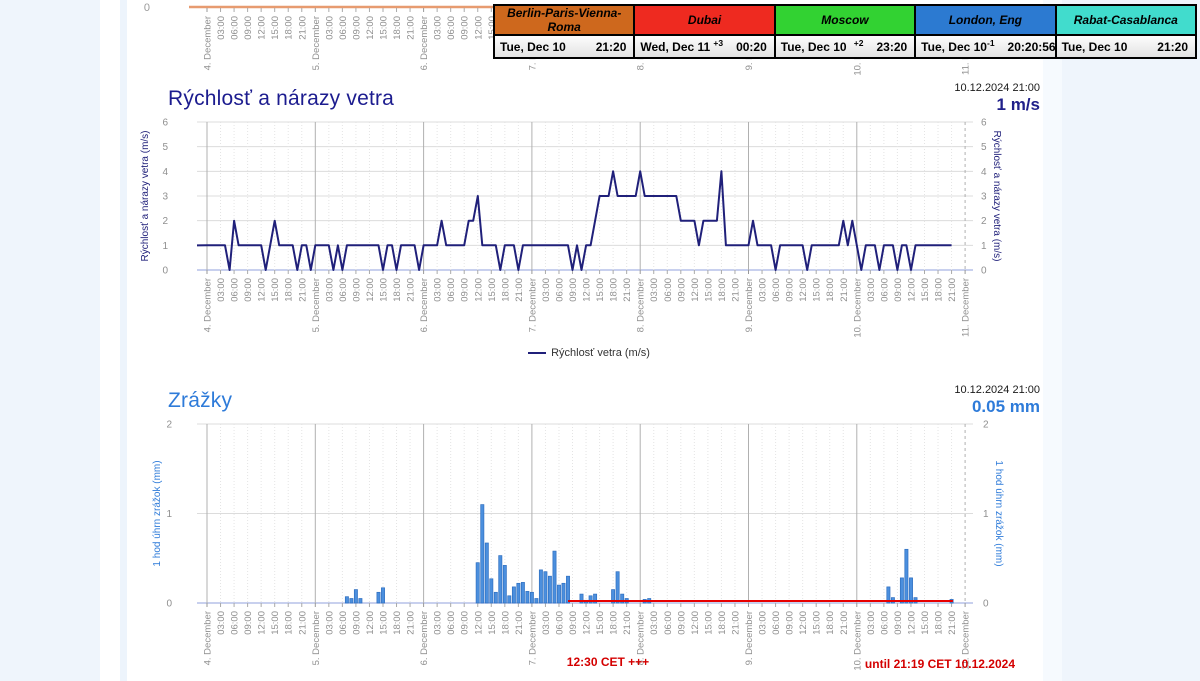 This screenshot has width=1200, height=681. Describe the element at coordinates (749, 638) in the screenshot. I see `svg-text: 9. December` at that location.